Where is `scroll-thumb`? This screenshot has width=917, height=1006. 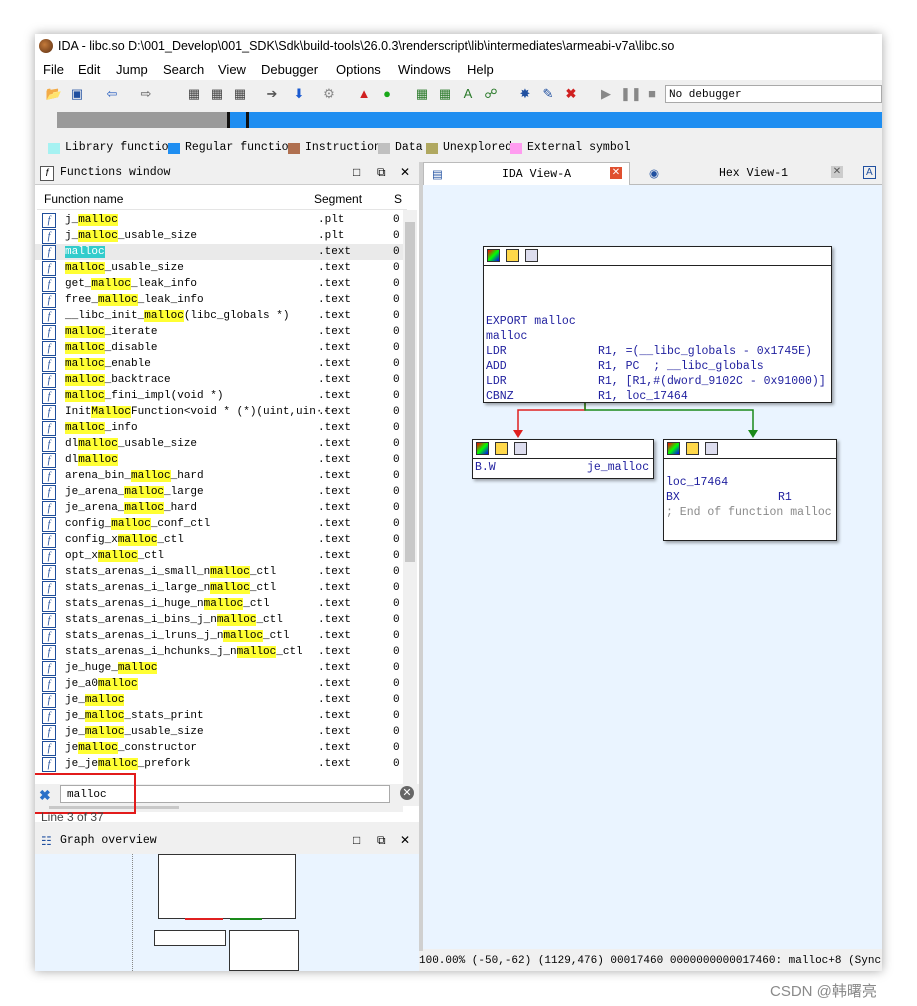 scroll-thumb is located at coordinates (410, 392).